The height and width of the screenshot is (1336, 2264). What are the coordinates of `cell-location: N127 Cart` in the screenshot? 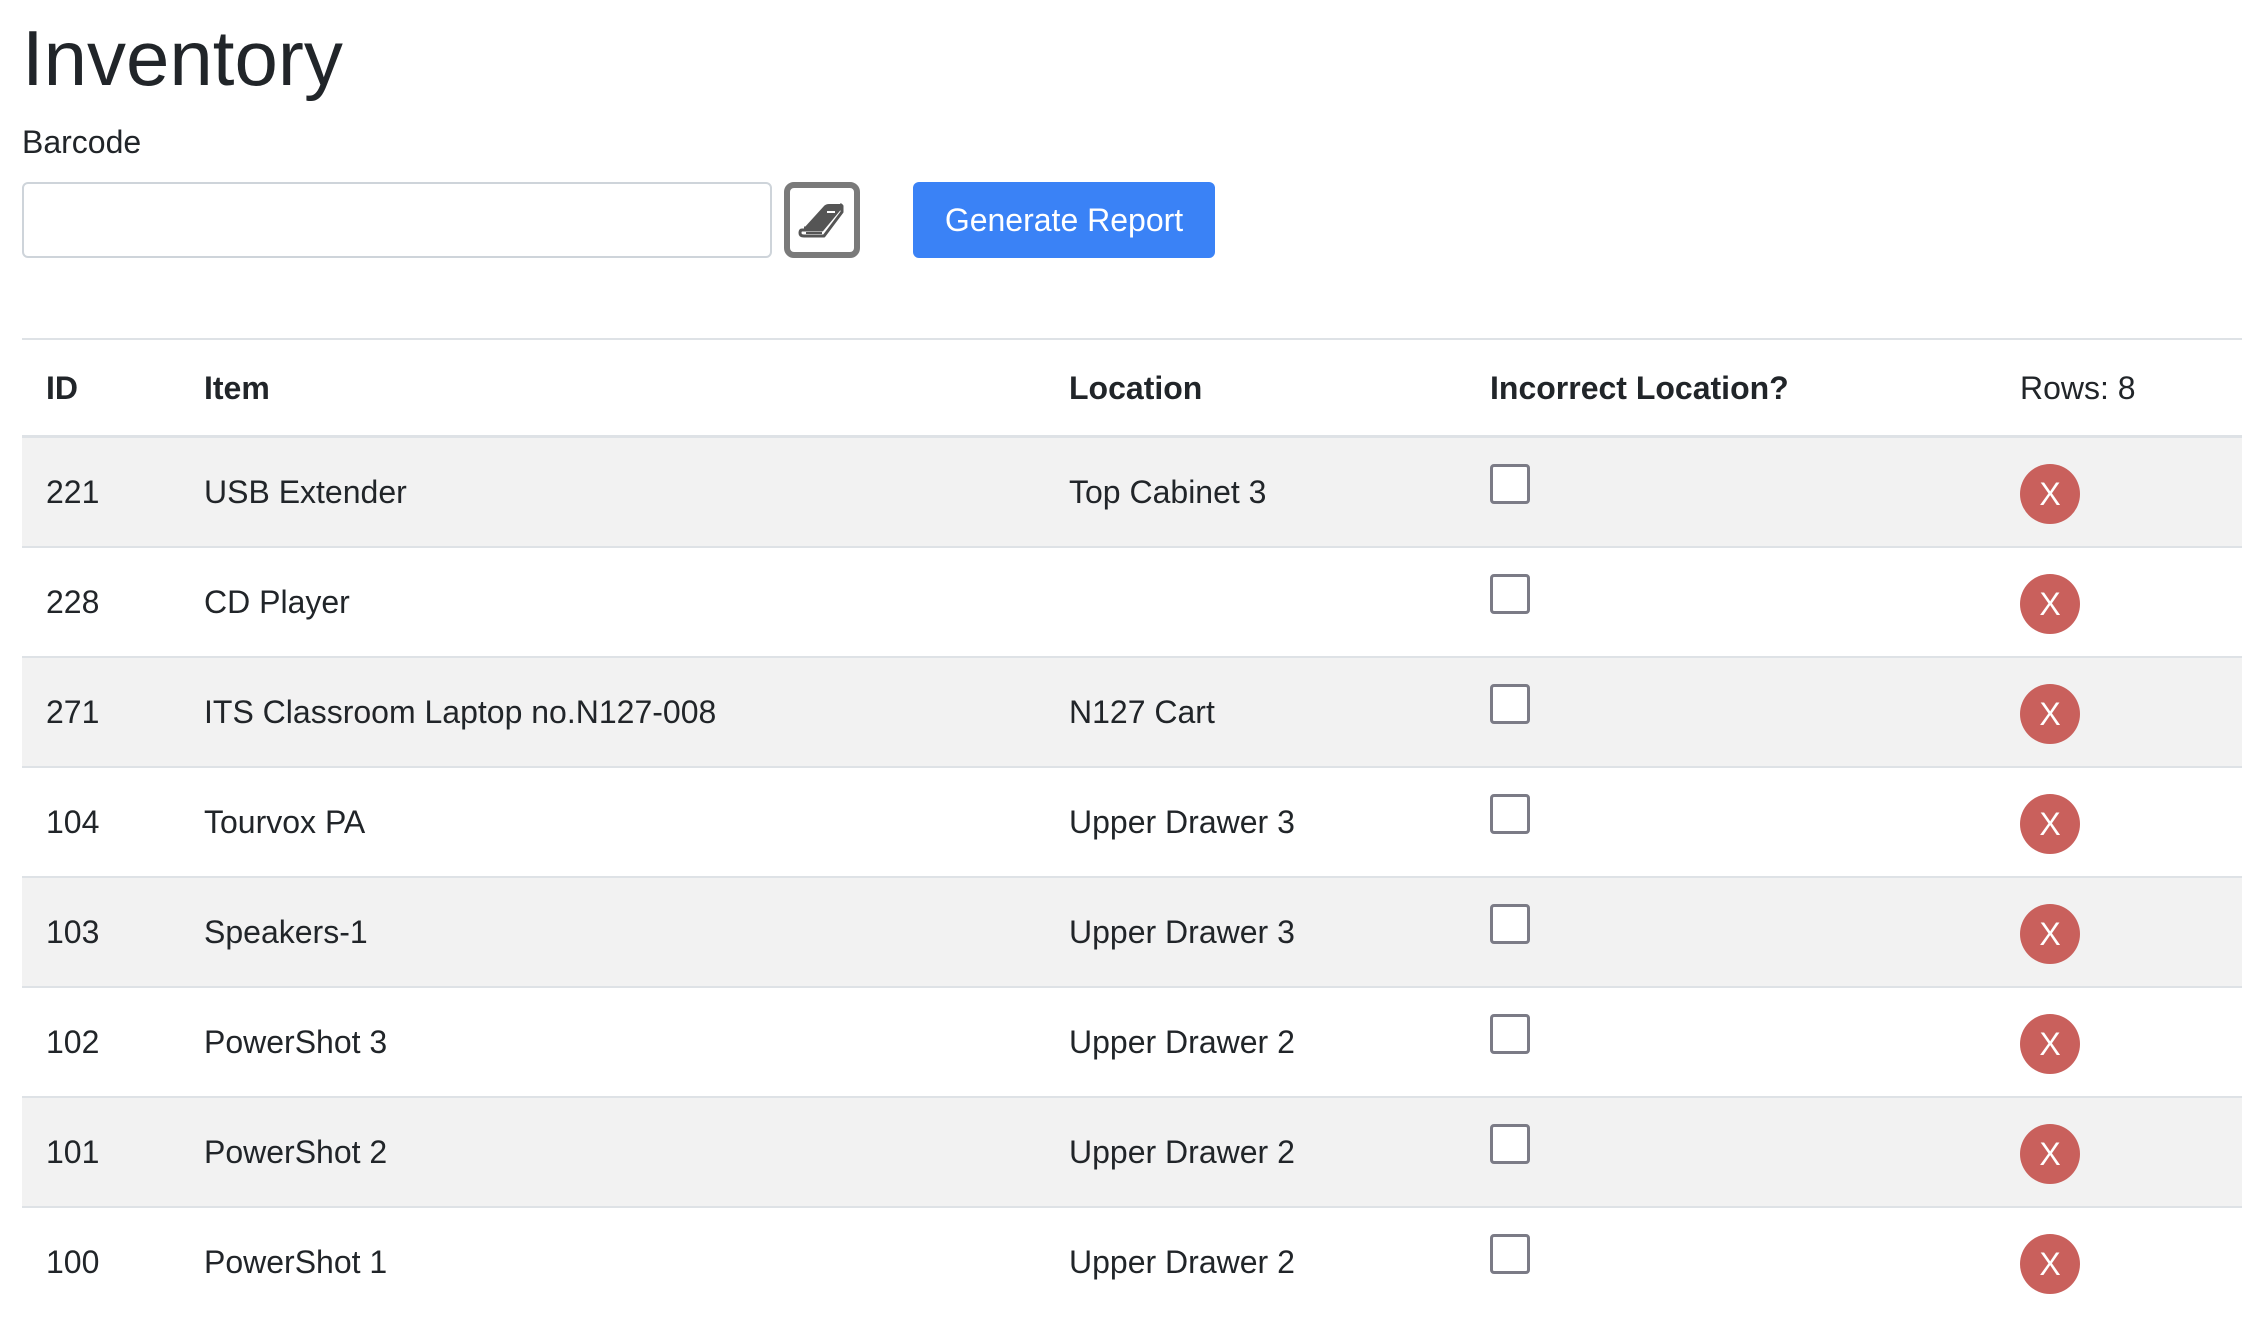 It's located at (1142, 712).